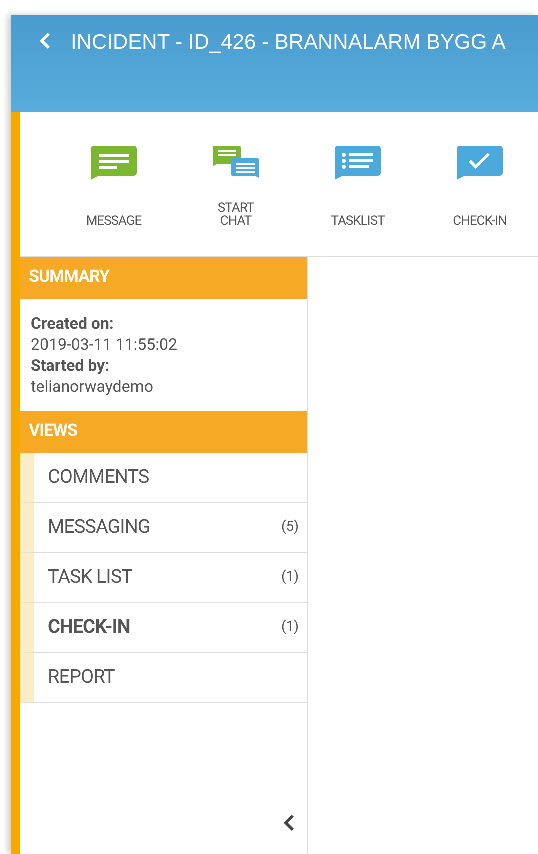 The width and height of the screenshot is (538, 854). Describe the element at coordinates (45, 41) in the screenshot. I see `back-icon` at that location.